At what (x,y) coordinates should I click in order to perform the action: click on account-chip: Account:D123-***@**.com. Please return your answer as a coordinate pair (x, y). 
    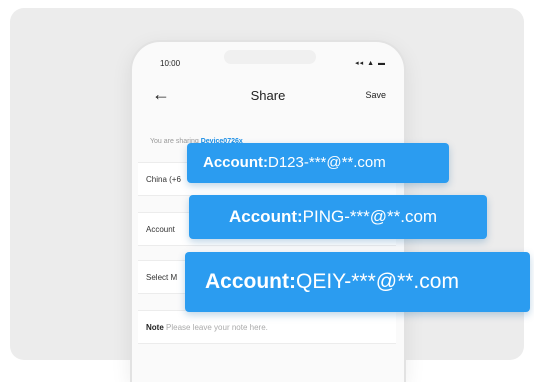
    Looking at the image, I should click on (318, 163).